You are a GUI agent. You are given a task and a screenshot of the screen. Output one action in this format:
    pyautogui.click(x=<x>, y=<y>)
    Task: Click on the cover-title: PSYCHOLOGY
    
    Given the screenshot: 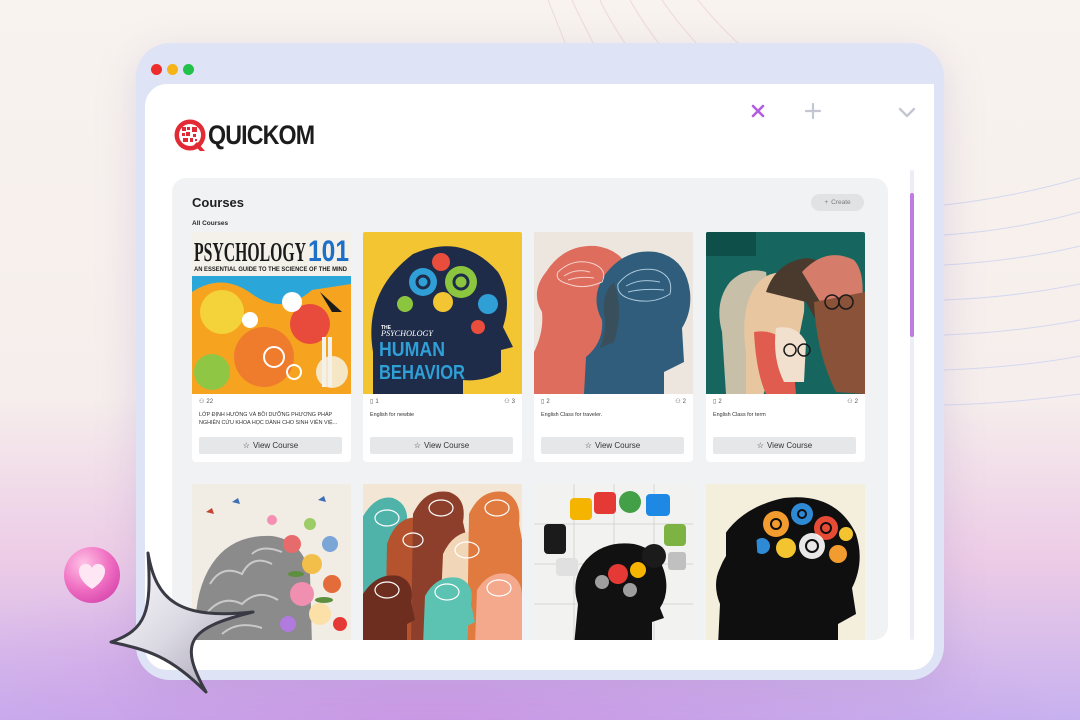 What is the action you would take?
    pyautogui.click(x=250, y=252)
    